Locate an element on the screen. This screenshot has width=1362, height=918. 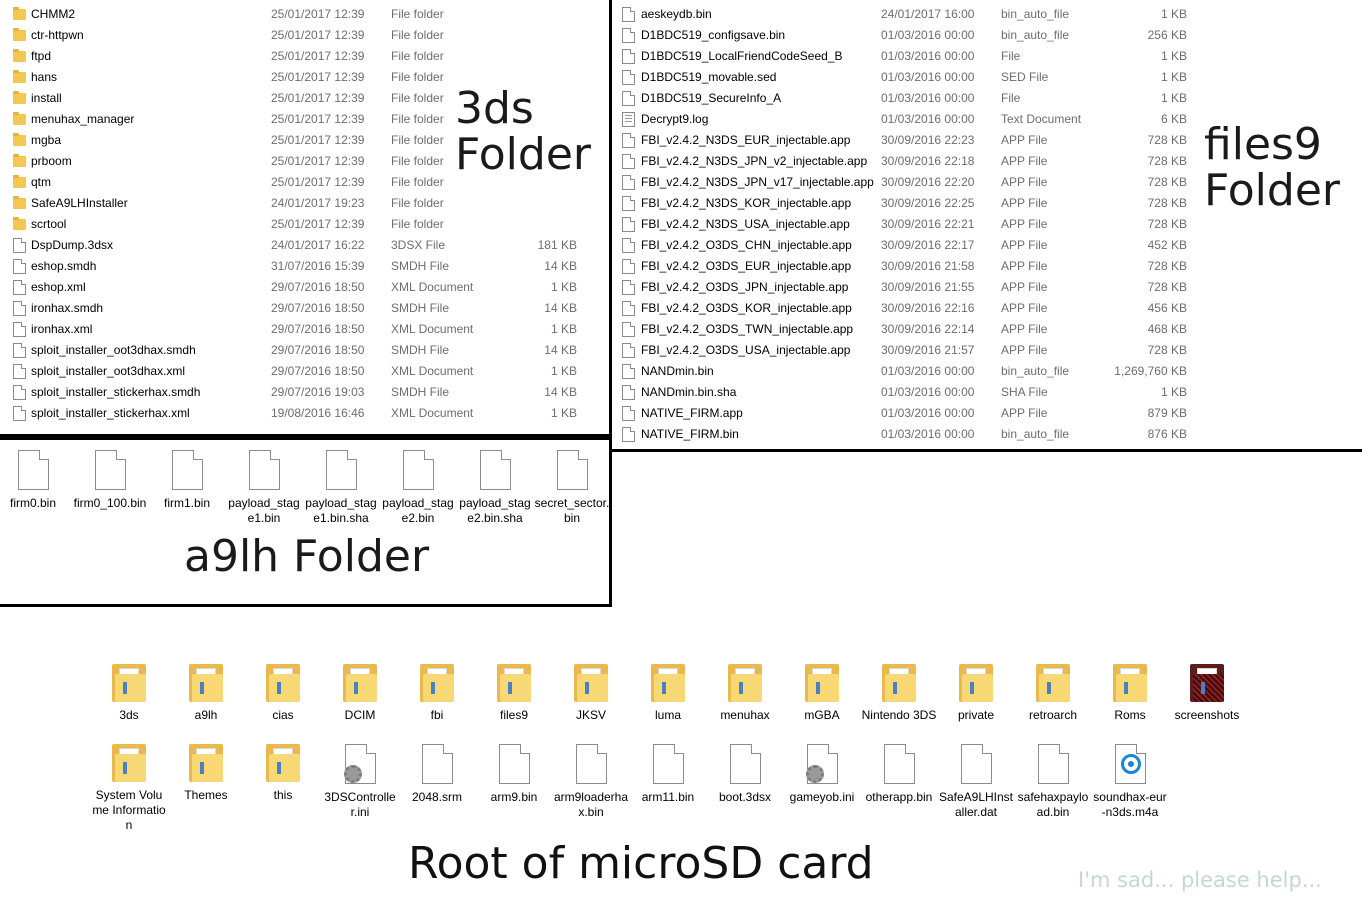
grid-item-nintendo-3ds: Nintendo 3DS is located at coordinates (899, 693).